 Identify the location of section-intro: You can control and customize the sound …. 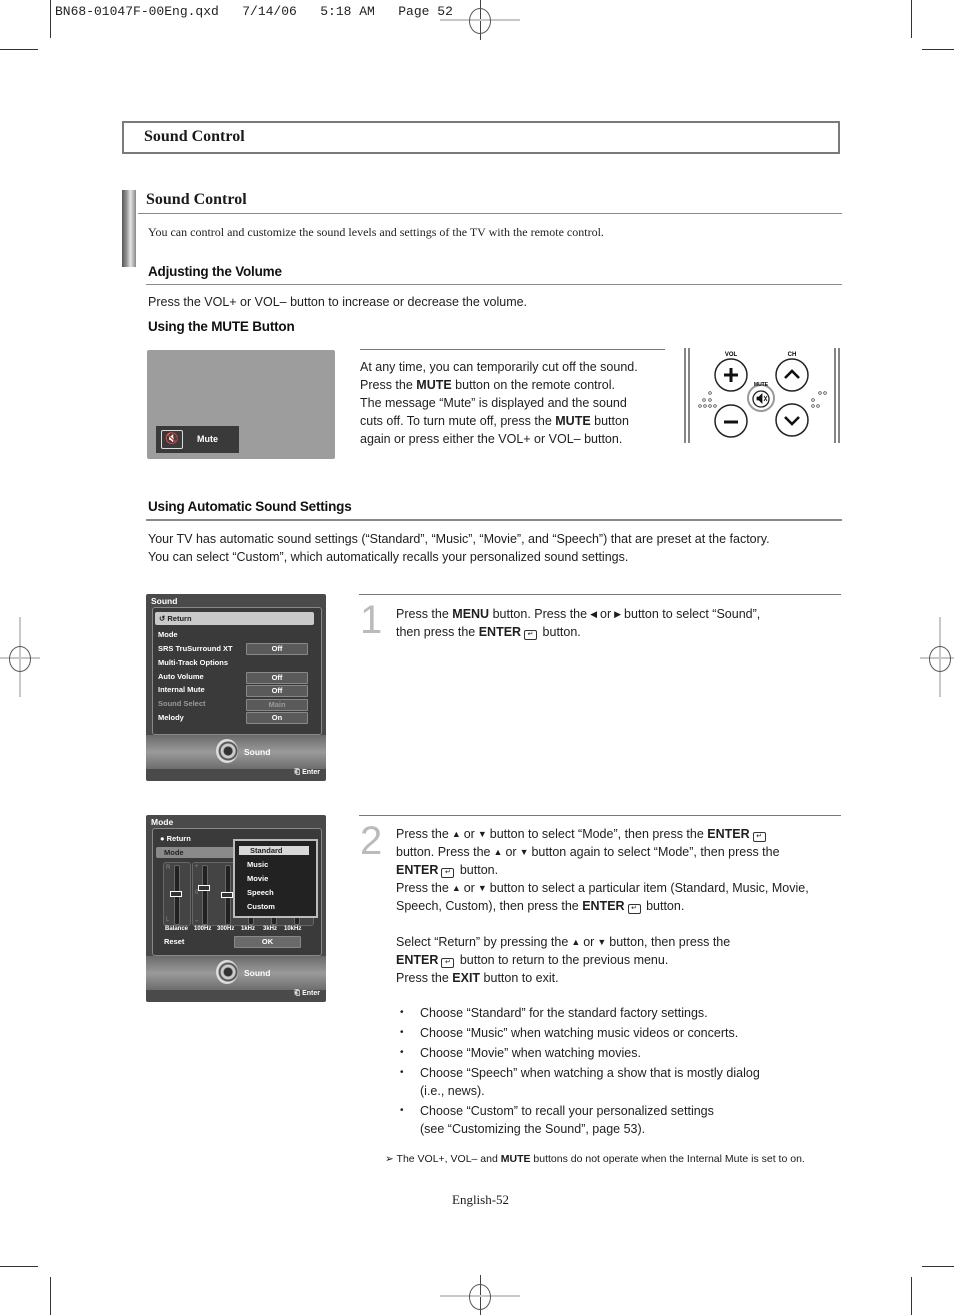
(376, 232).